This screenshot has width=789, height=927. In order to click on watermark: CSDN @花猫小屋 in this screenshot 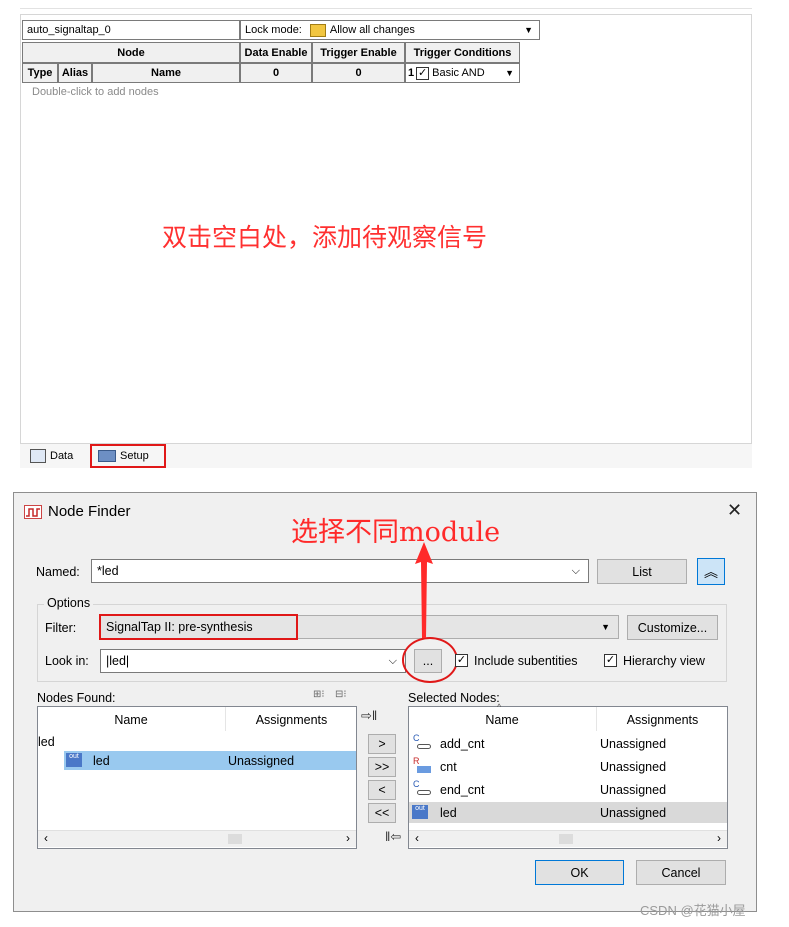, I will do `click(693, 910)`.